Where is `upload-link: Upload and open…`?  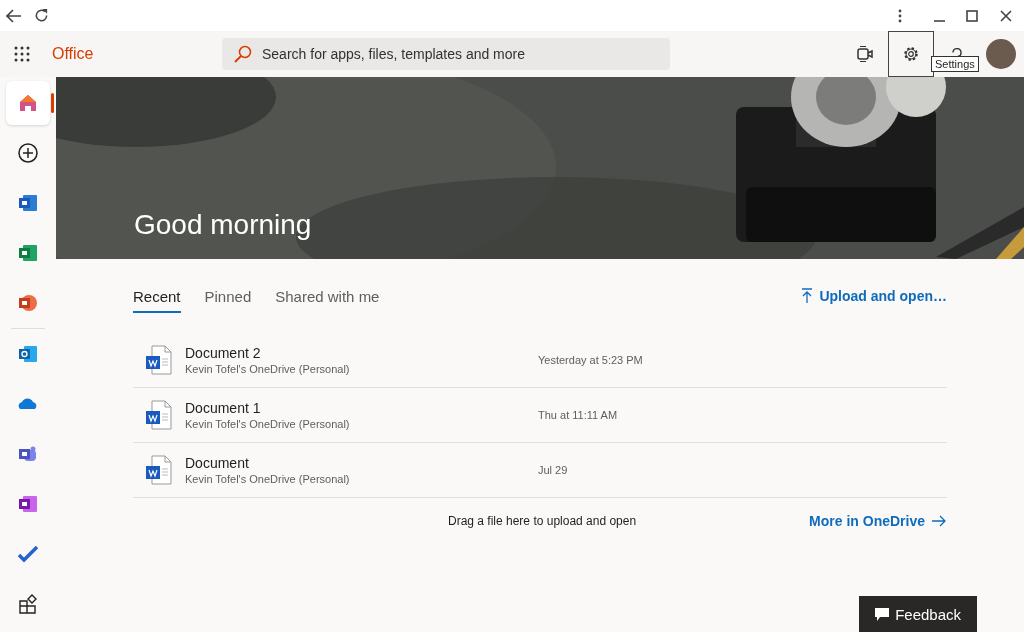
upload-link: Upload and open… is located at coordinates (874, 296).